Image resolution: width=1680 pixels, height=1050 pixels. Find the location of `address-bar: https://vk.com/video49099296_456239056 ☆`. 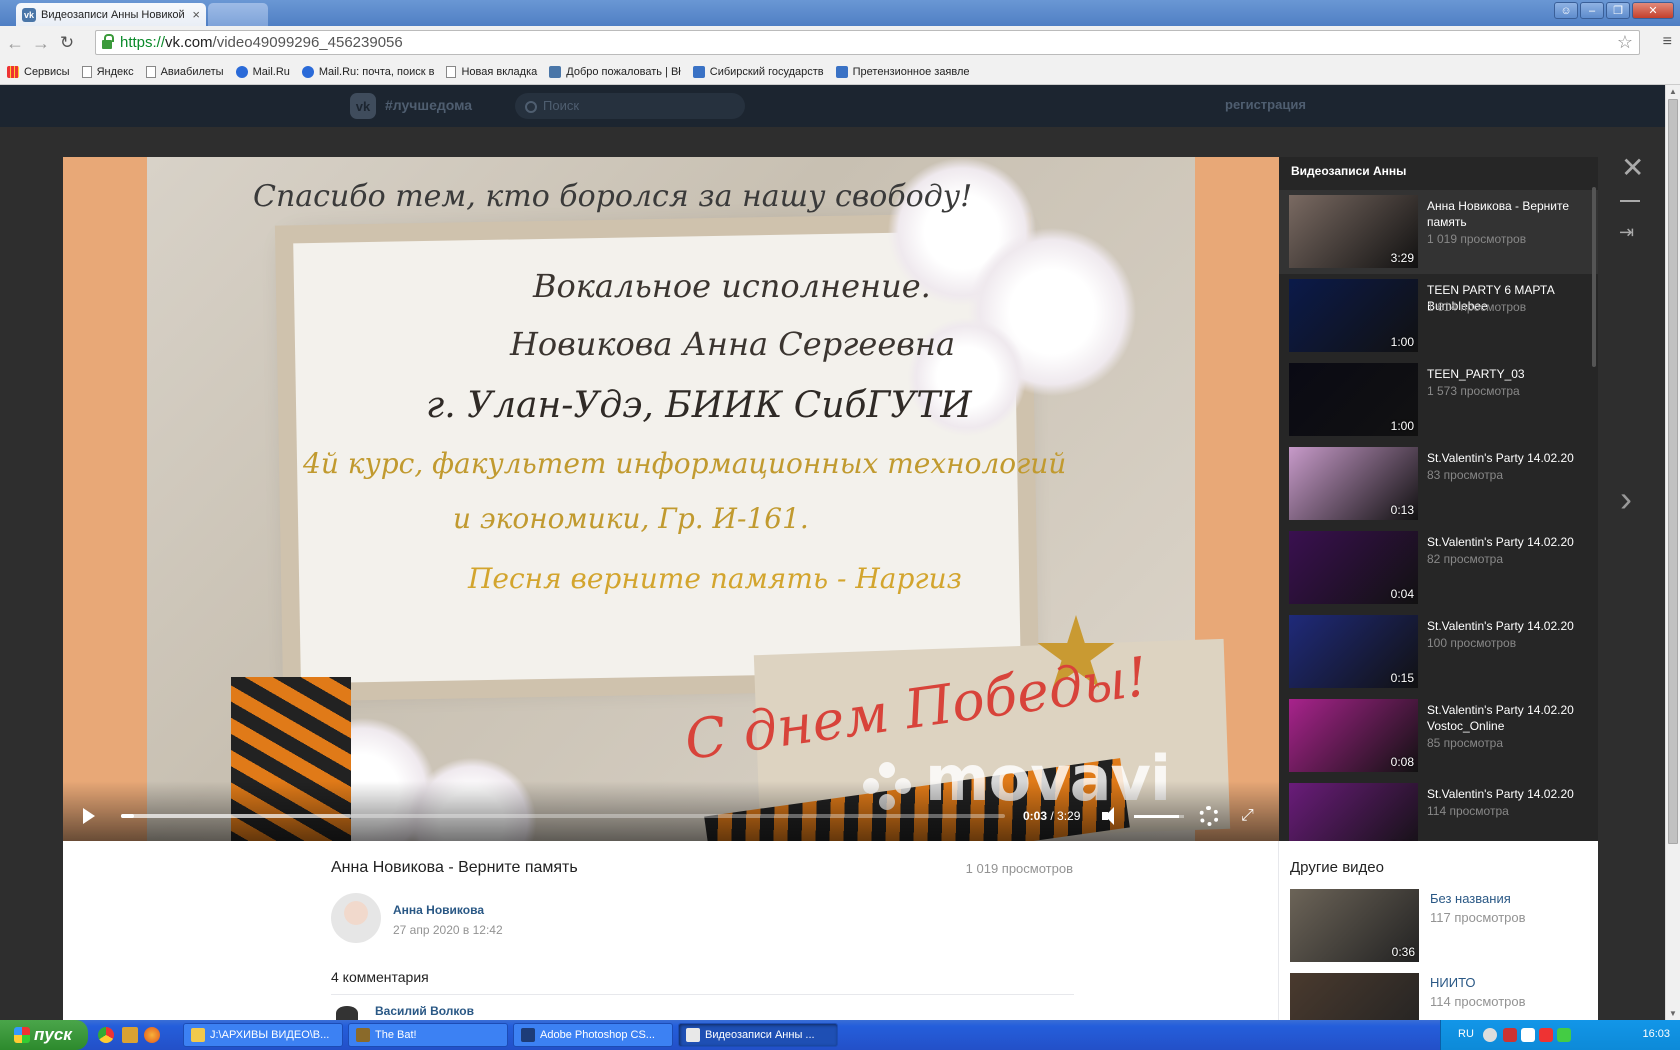

address-bar: https://vk.com/video49099296_456239056 ☆ is located at coordinates (867, 42).